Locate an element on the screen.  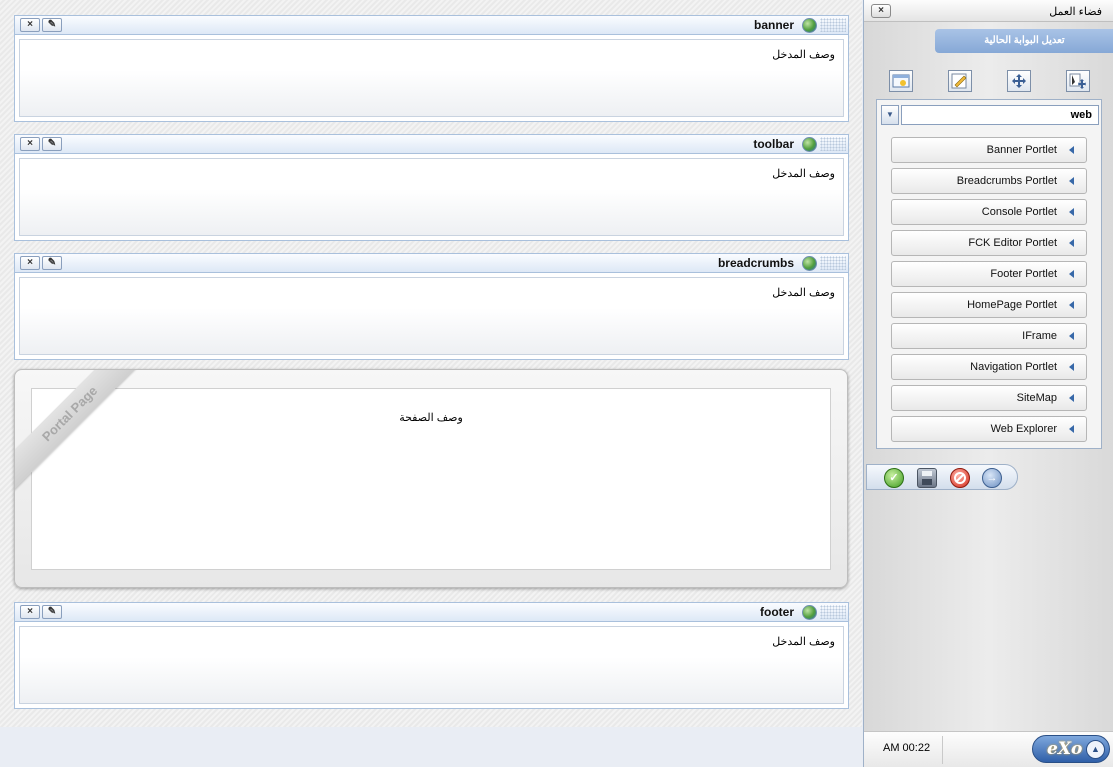
edit-icon is located at coordinates (958, 81).